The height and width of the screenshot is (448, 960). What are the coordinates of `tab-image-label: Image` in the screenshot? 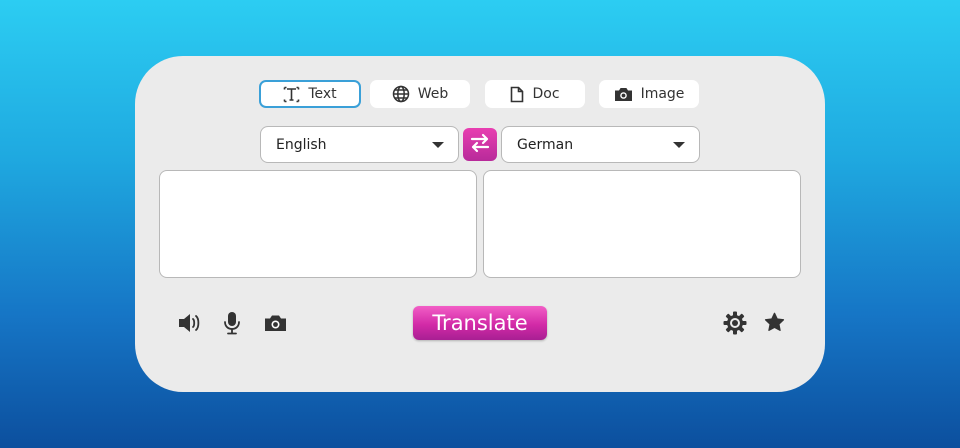 It's located at (662, 94).